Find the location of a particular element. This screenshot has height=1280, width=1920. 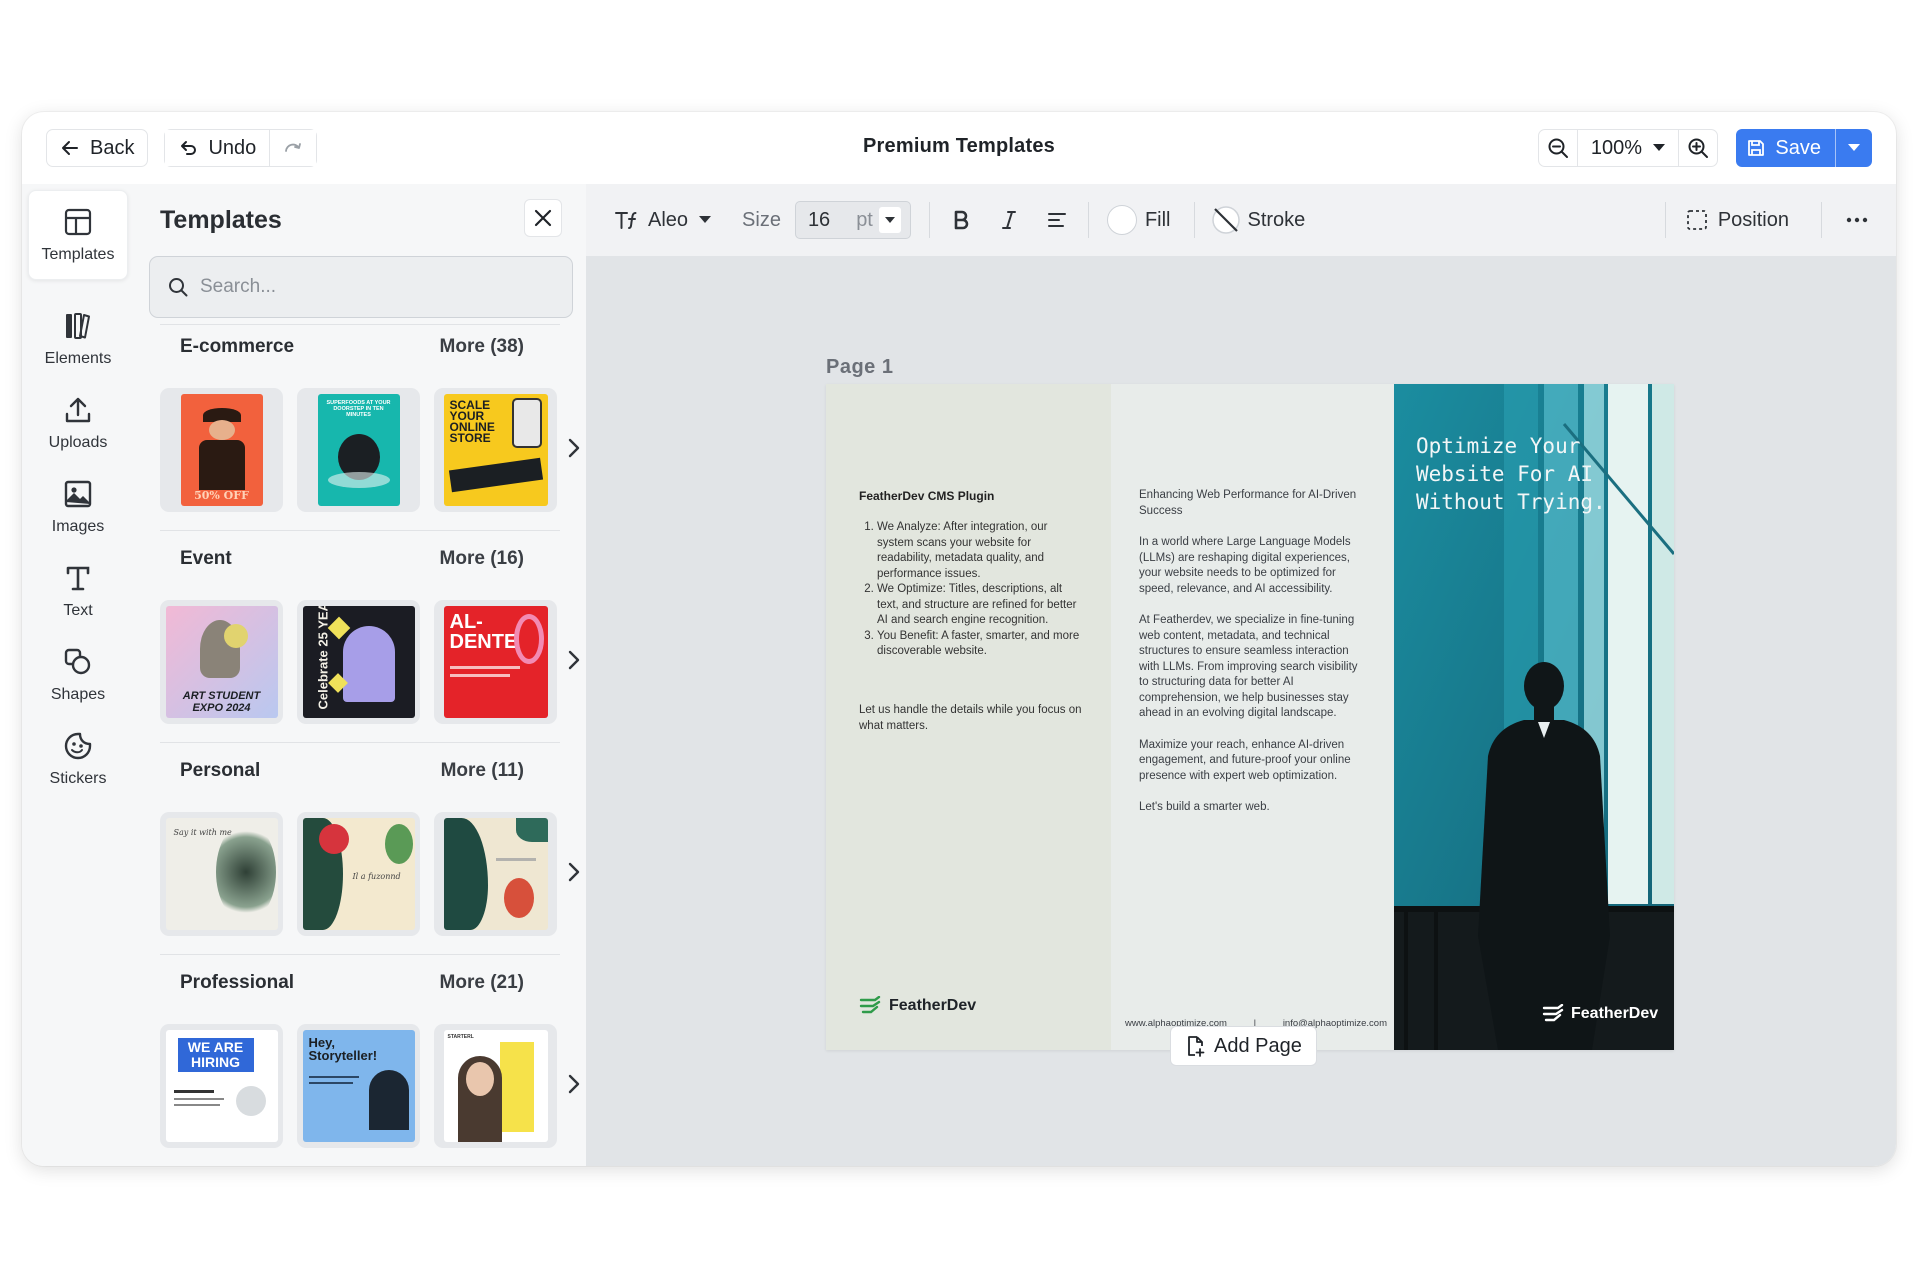

more-options-button is located at coordinates (1857, 220).